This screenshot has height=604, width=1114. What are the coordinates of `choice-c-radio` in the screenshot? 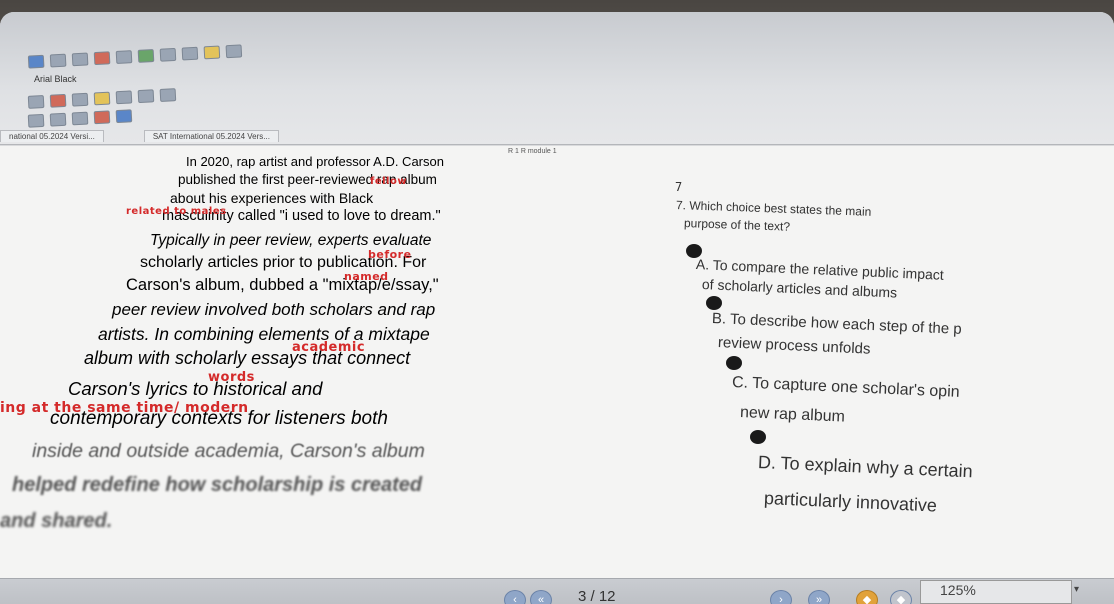 It's located at (734, 363).